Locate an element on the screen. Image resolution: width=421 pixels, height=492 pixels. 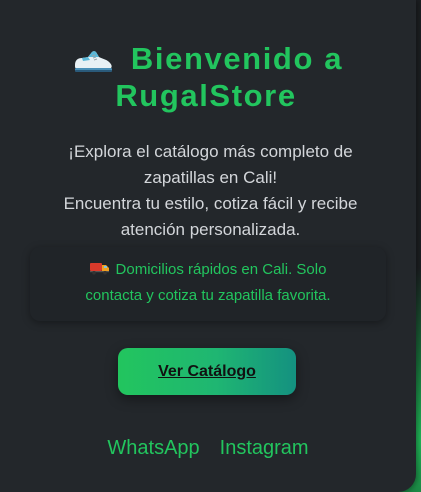
view-catalog-button: Ver Catálogo is located at coordinates (207, 371).